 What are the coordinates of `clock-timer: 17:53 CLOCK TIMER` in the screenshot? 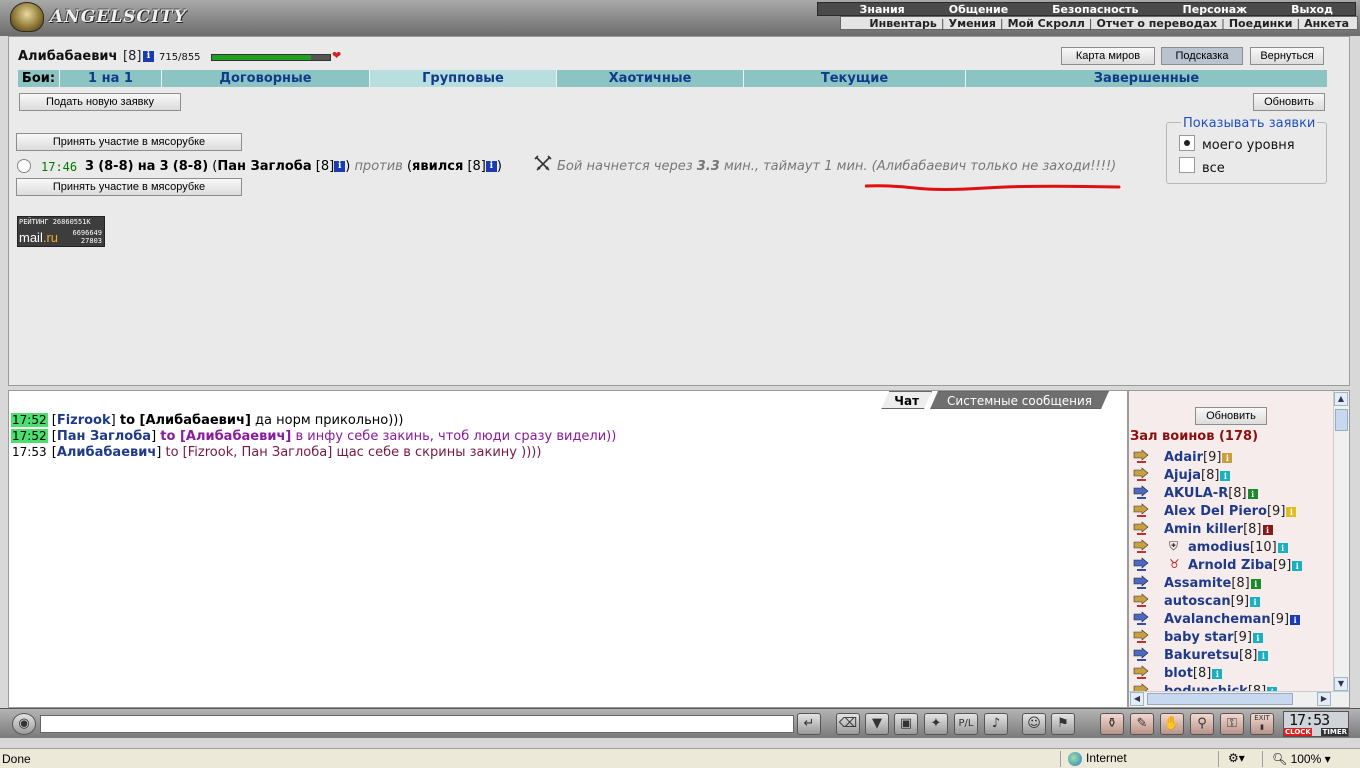 It's located at (1316, 724).